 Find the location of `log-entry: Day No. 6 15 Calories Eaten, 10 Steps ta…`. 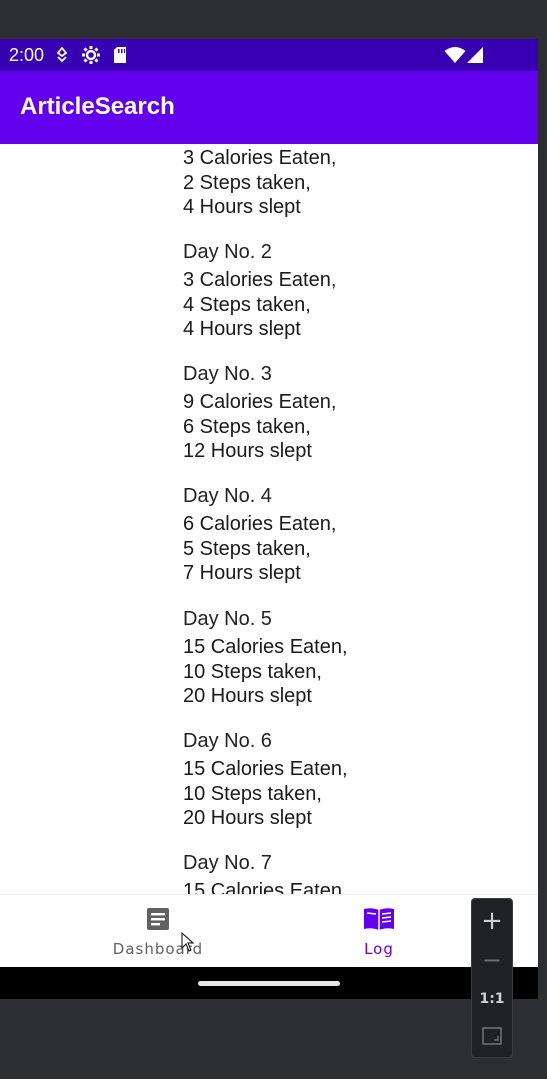

log-entry: Day No. 6 15 Calories Eaten, 10 Steps ta… is located at coordinates (333, 780).